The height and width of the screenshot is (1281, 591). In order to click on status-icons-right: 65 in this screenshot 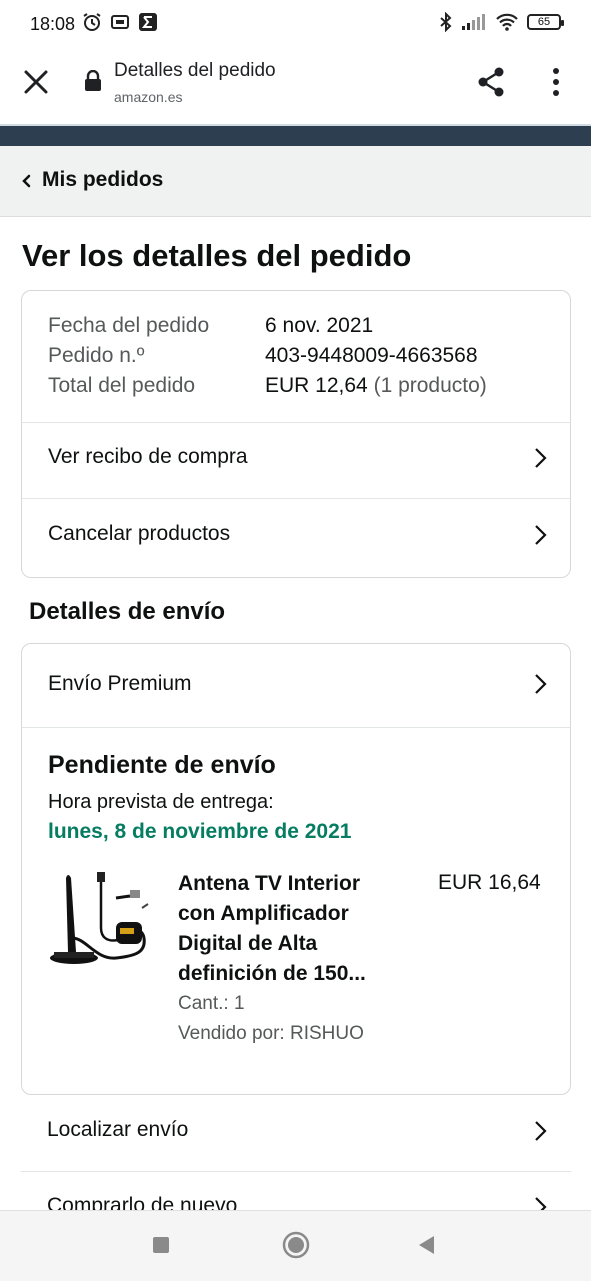, I will do `click(501, 22)`.